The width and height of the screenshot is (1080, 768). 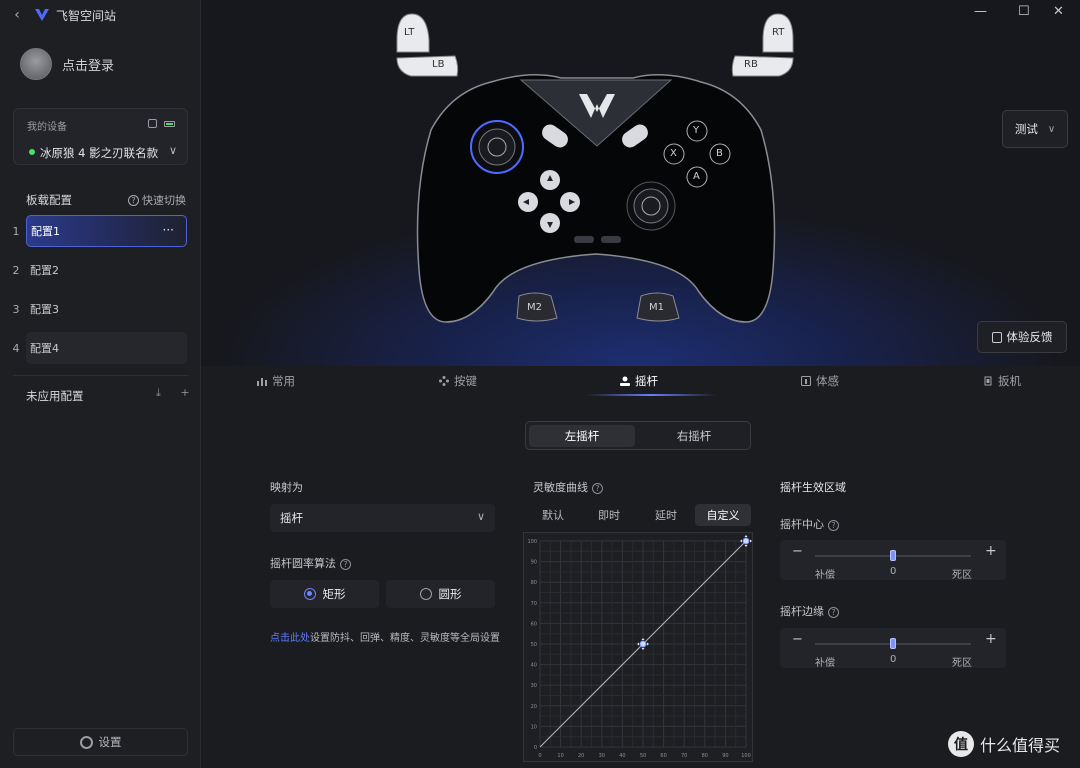 I want to click on device-label: 我的设备, so click(x=47, y=127).